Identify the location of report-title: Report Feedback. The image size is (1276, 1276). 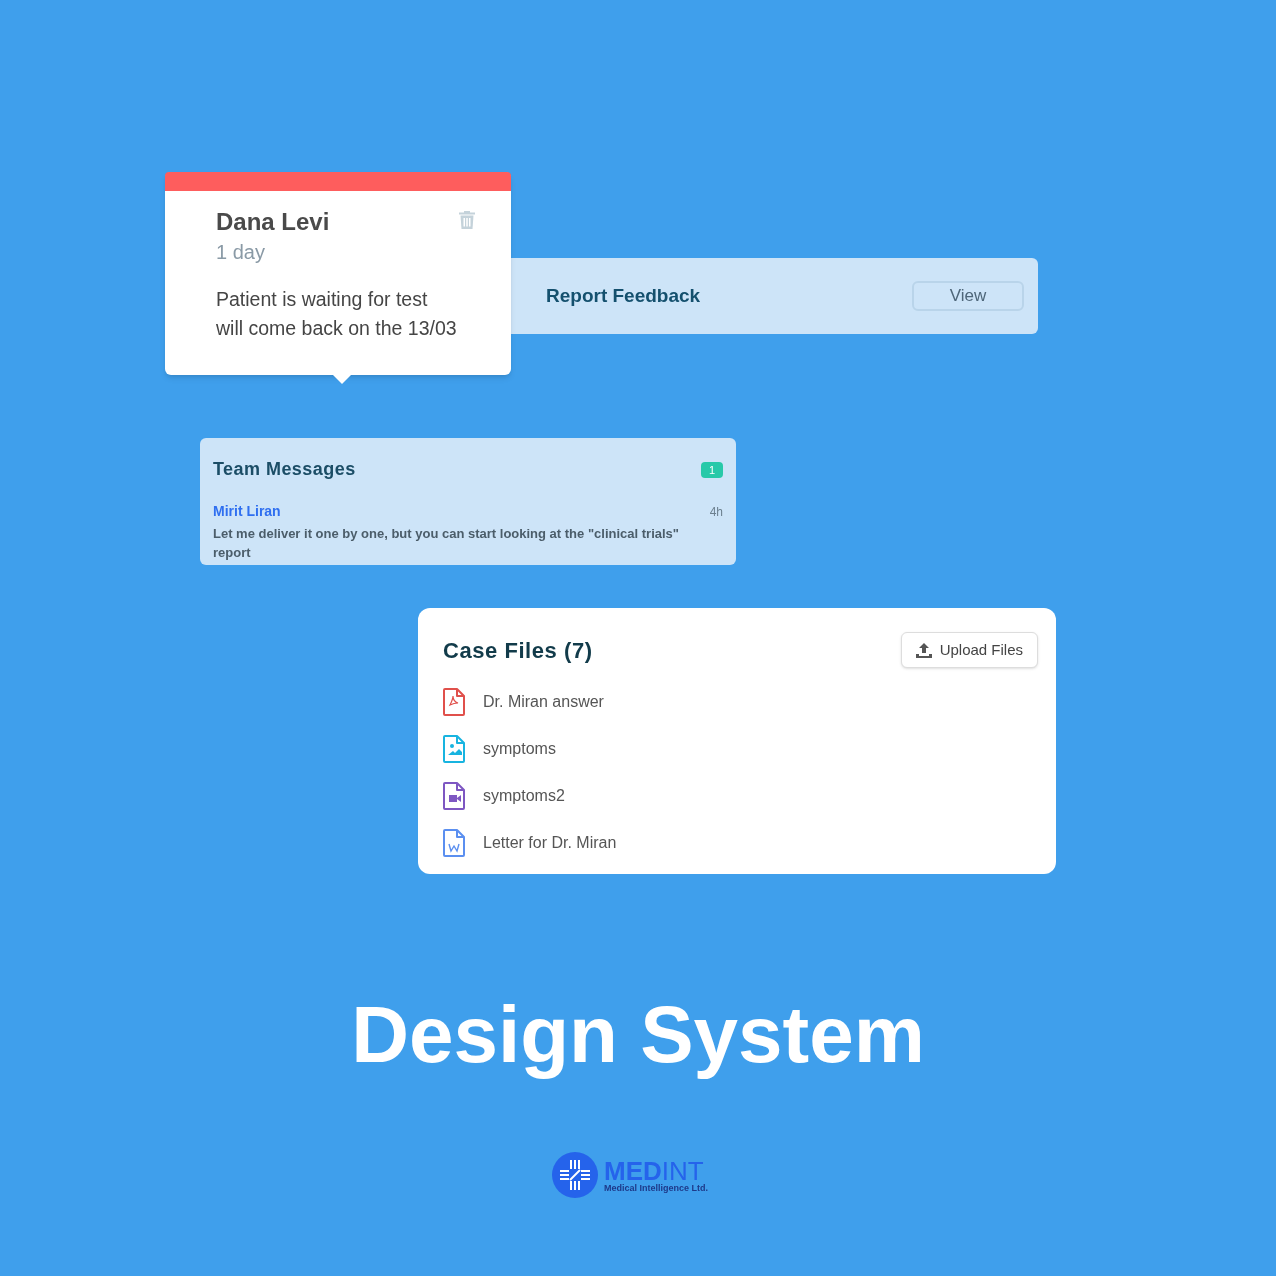
(623, 295).